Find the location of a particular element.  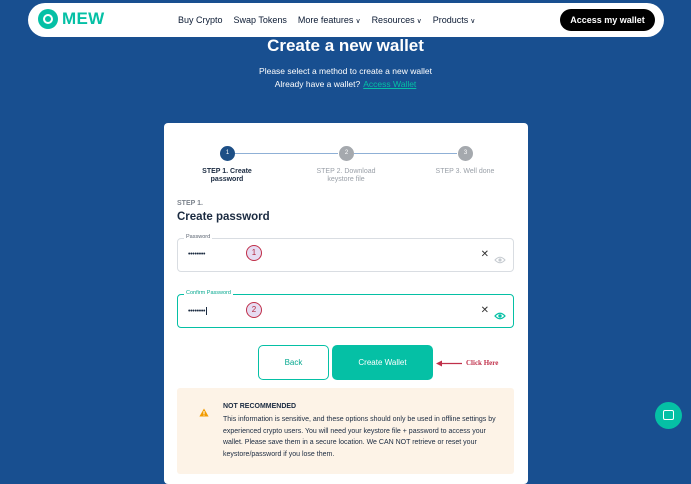

nav-link-products: Products ∨ is located at coordinates (454, 20).